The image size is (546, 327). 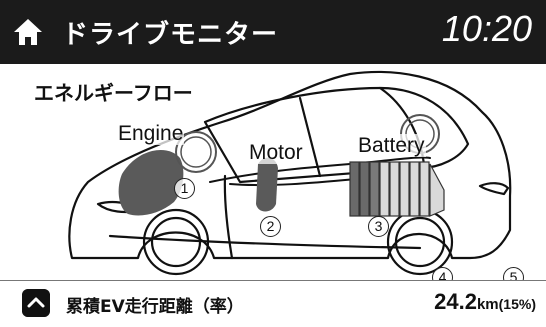 I want to click on car-sill-line, so click(x=265, y=242).